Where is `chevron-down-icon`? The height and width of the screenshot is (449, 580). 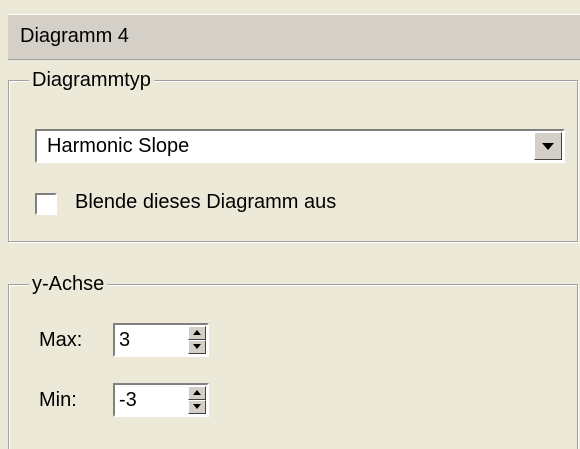
chevron-down-icon is located at coordinates (548, 146).